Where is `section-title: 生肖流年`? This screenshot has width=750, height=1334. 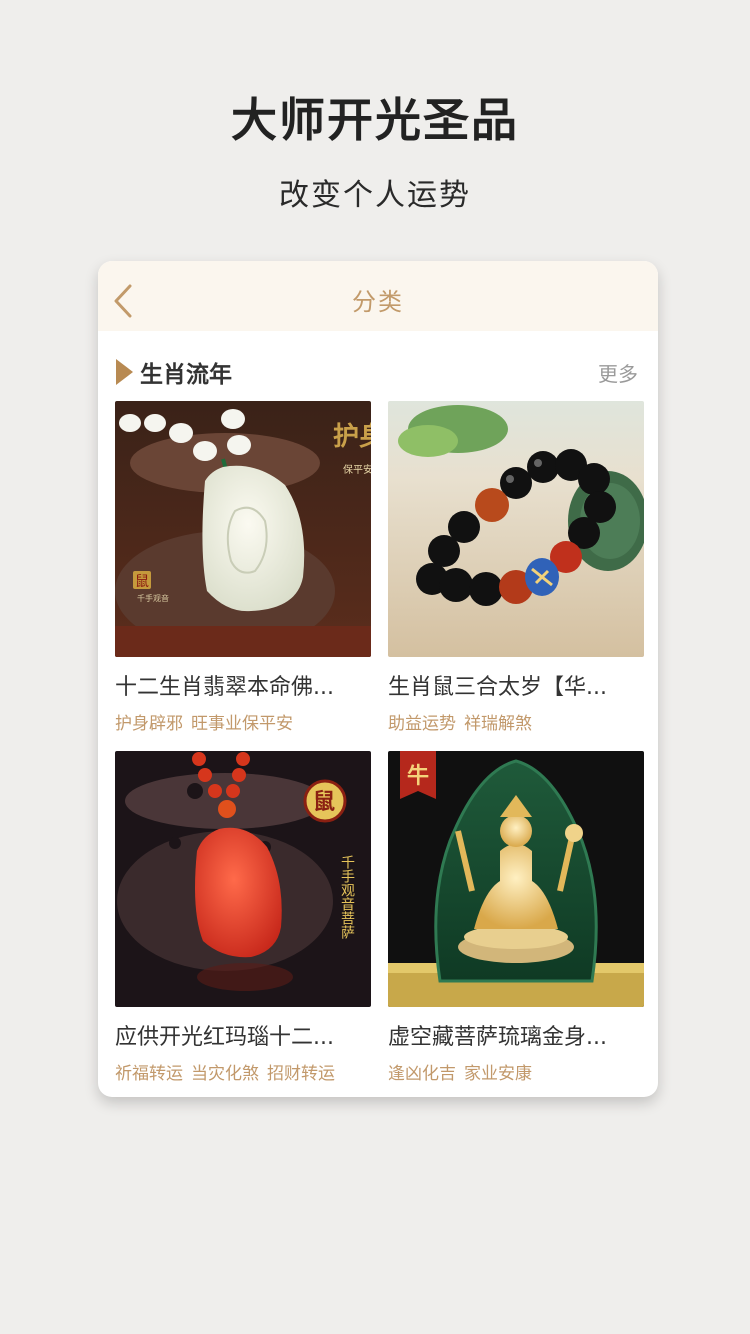
section-title: 生肖流年 is located at coordinates (186, 375).